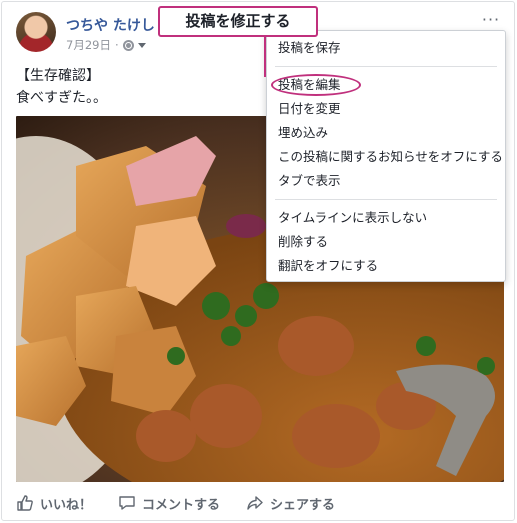 The width and height of the screenshot is (517, 523). I want to click on share-button: シェアする, so click(290, 503).